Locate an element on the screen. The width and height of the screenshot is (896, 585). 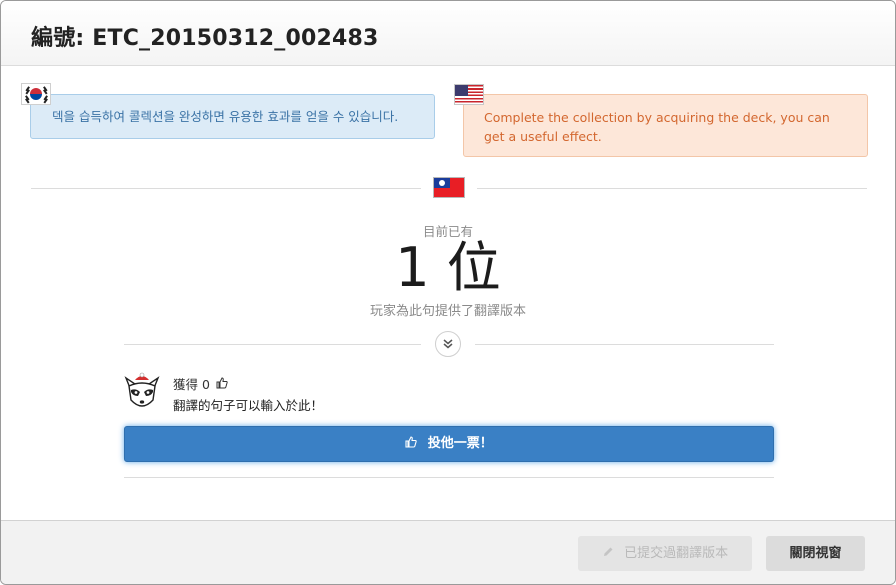
close-button: 關閉視窗 is located at coordinates (815, 553).